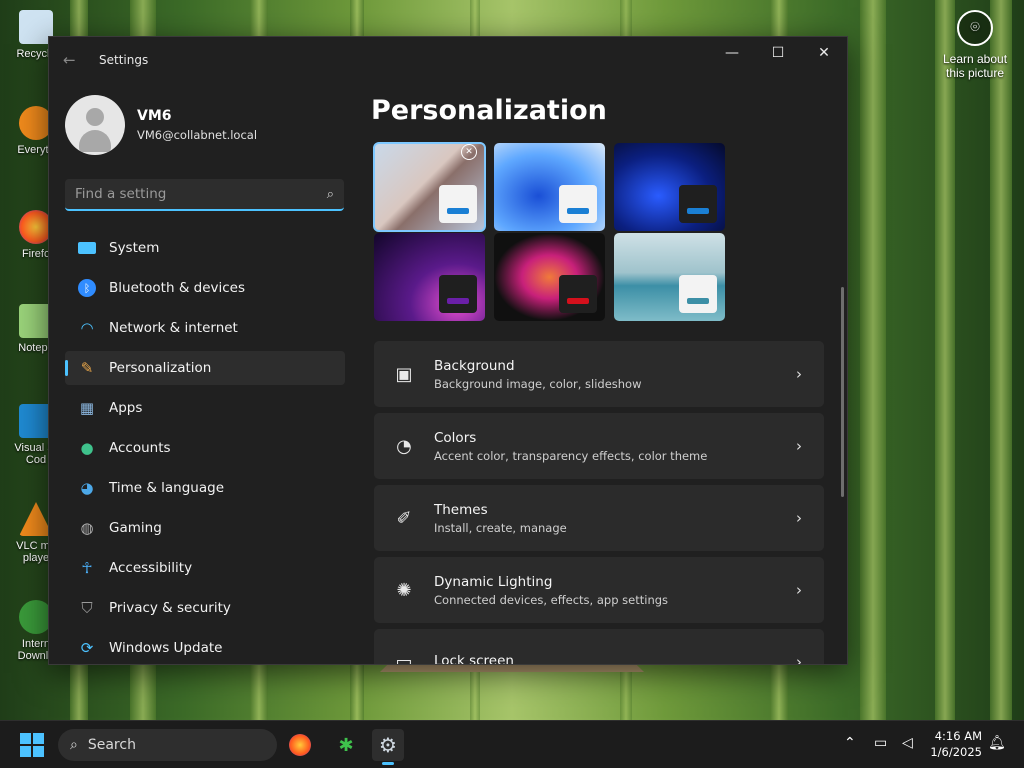 This screenshot has height=768, width=1024. What do you see at coordinates (669, 277) in the screenshot?
I see `theme-flow` at bounding box center [669, 277].